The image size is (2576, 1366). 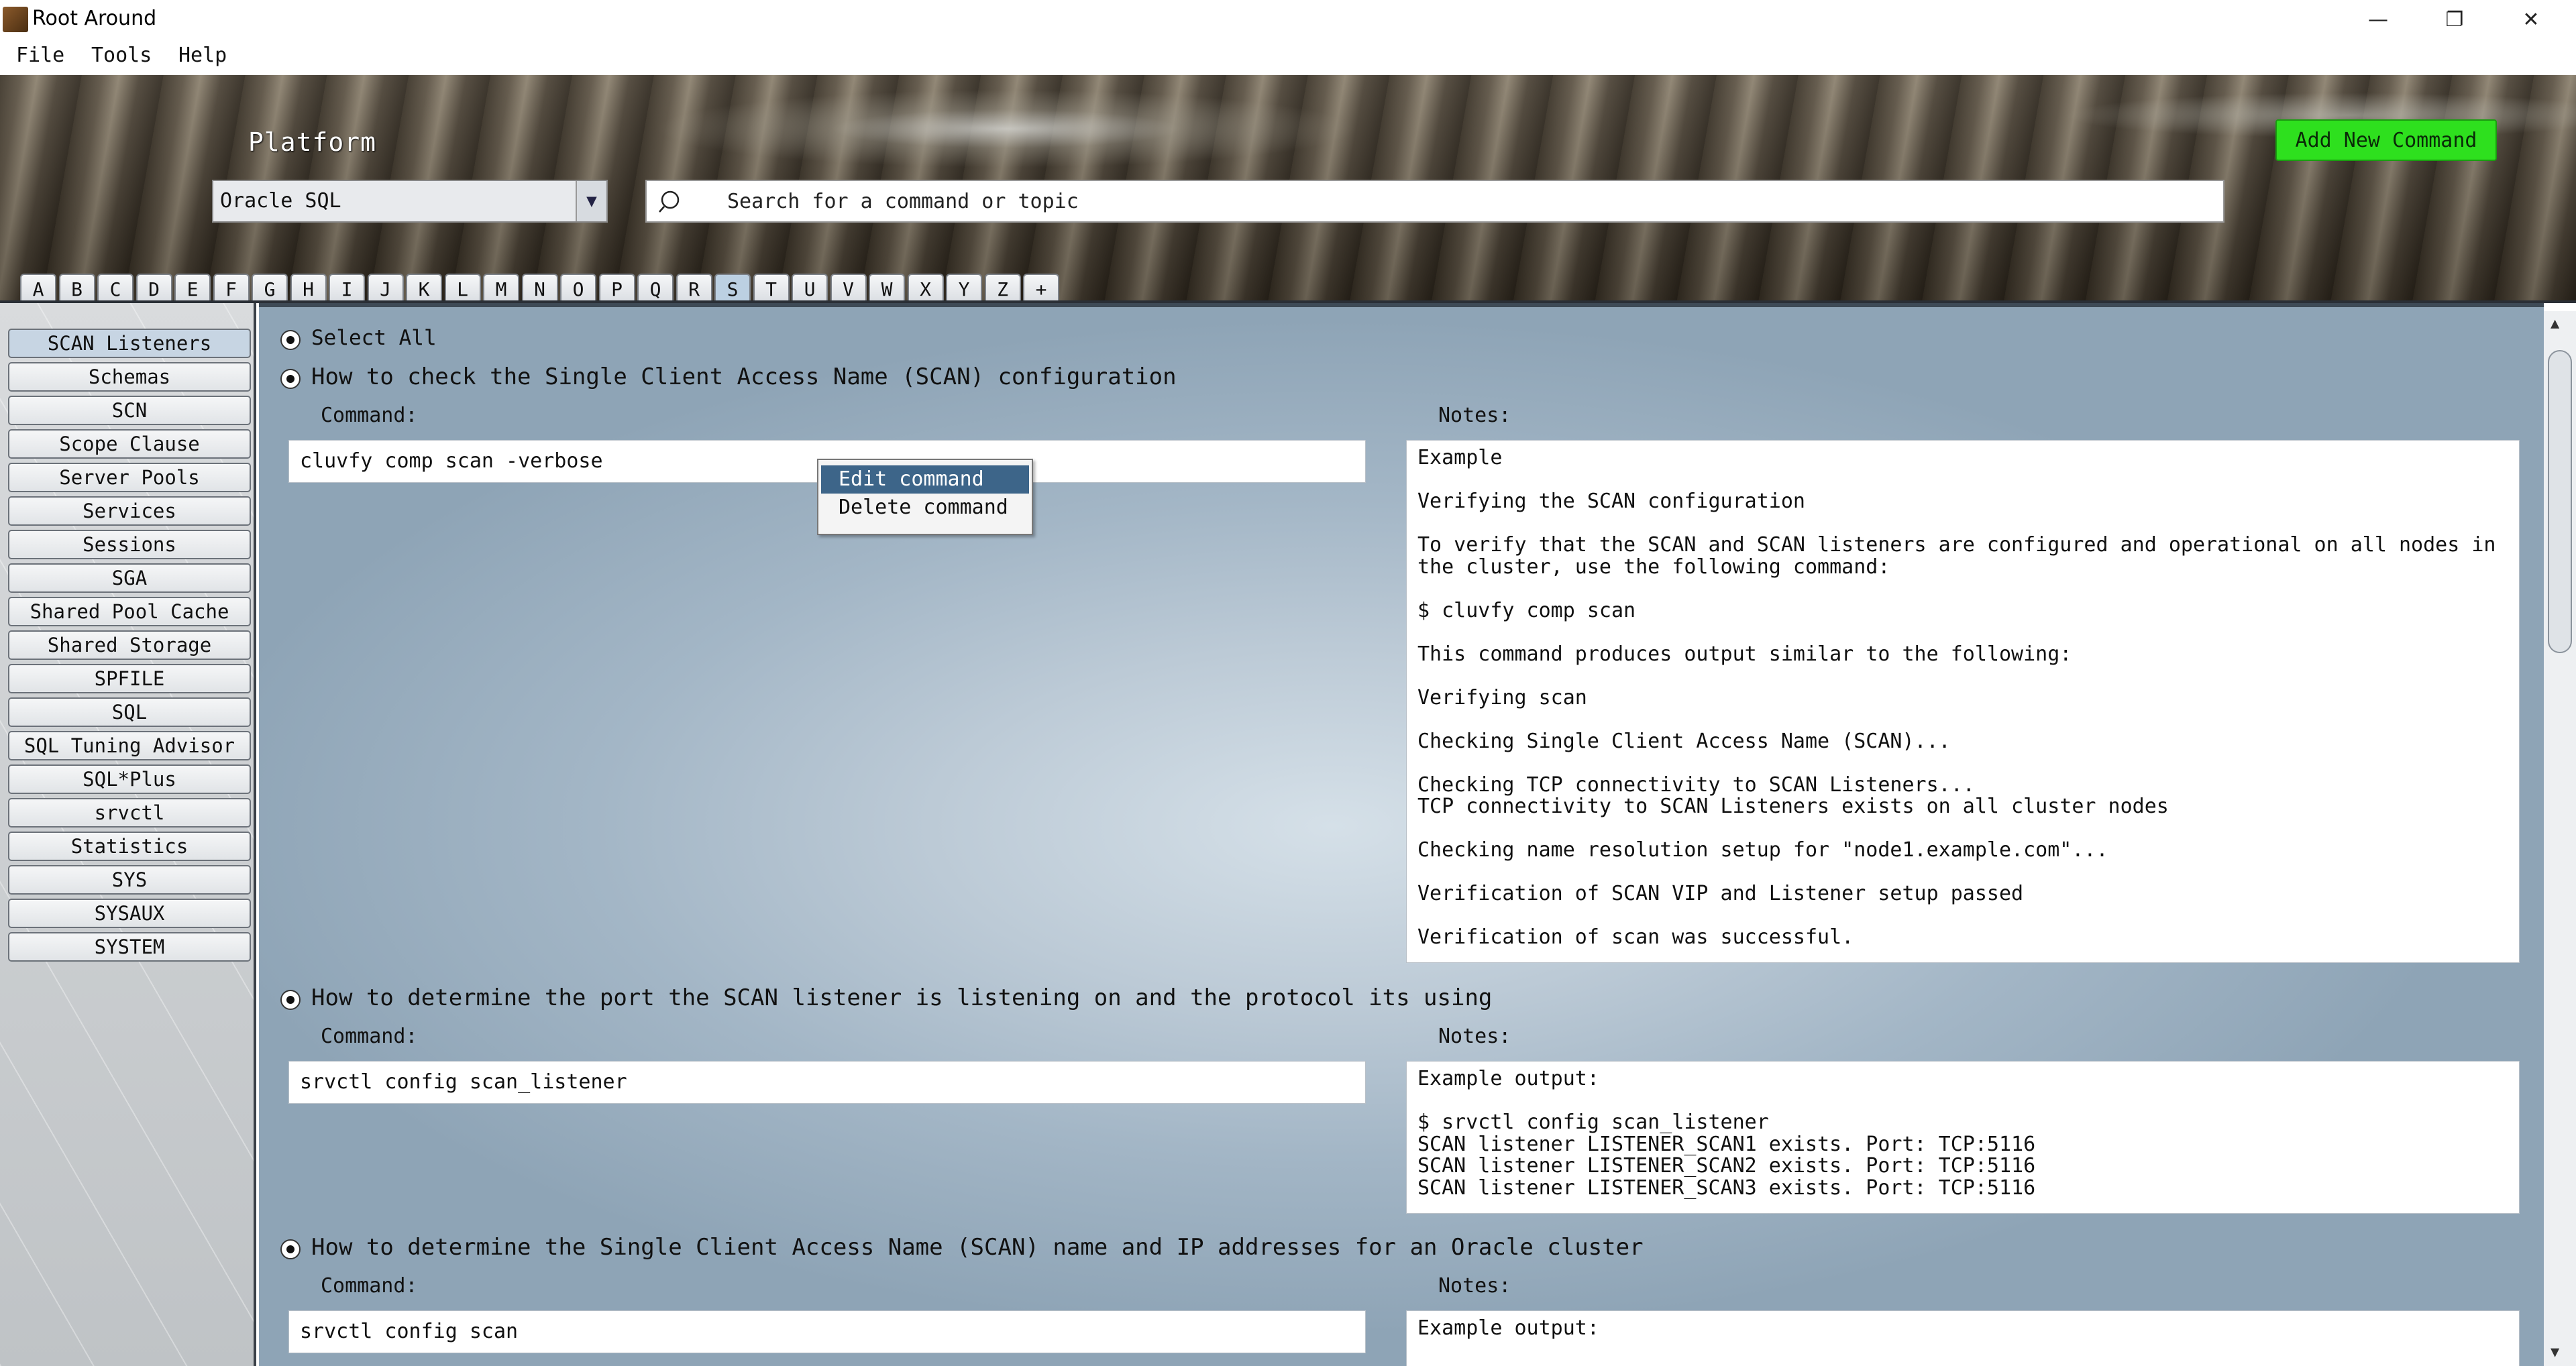 What do you see at coordinates (154, 288) in the screenshot?
I see `letter-tab-d: D` at bounding box center [154, 288].